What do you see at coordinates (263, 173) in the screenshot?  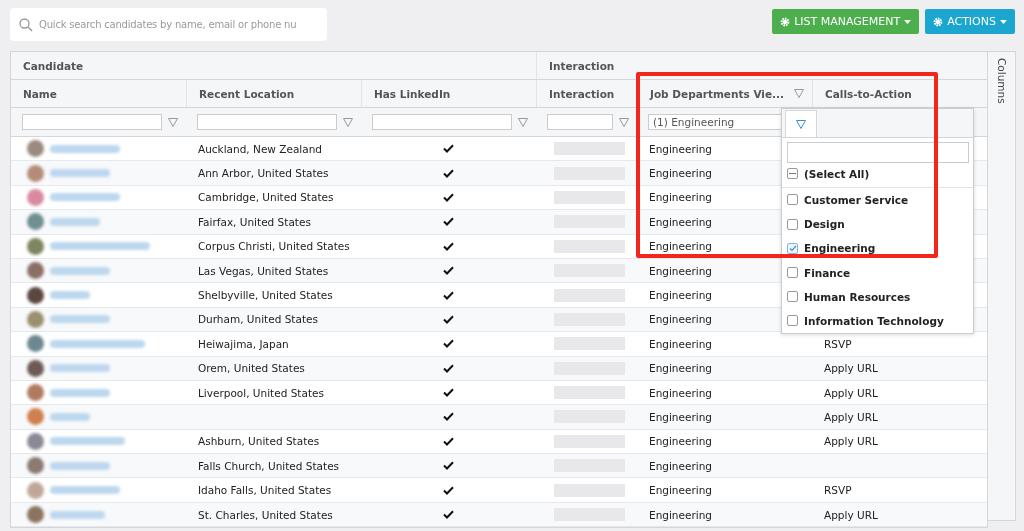 I see `location-cell: Ann Arbor, United States` at bounding box center [263, 173].